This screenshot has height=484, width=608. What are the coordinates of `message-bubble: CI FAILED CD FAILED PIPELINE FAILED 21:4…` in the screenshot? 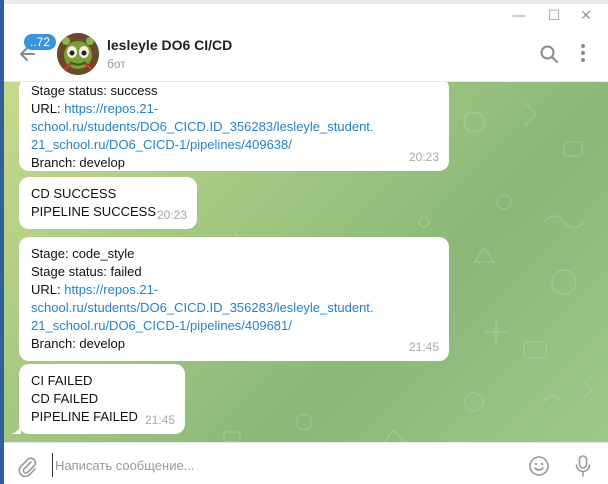 It's located at (102, 399).